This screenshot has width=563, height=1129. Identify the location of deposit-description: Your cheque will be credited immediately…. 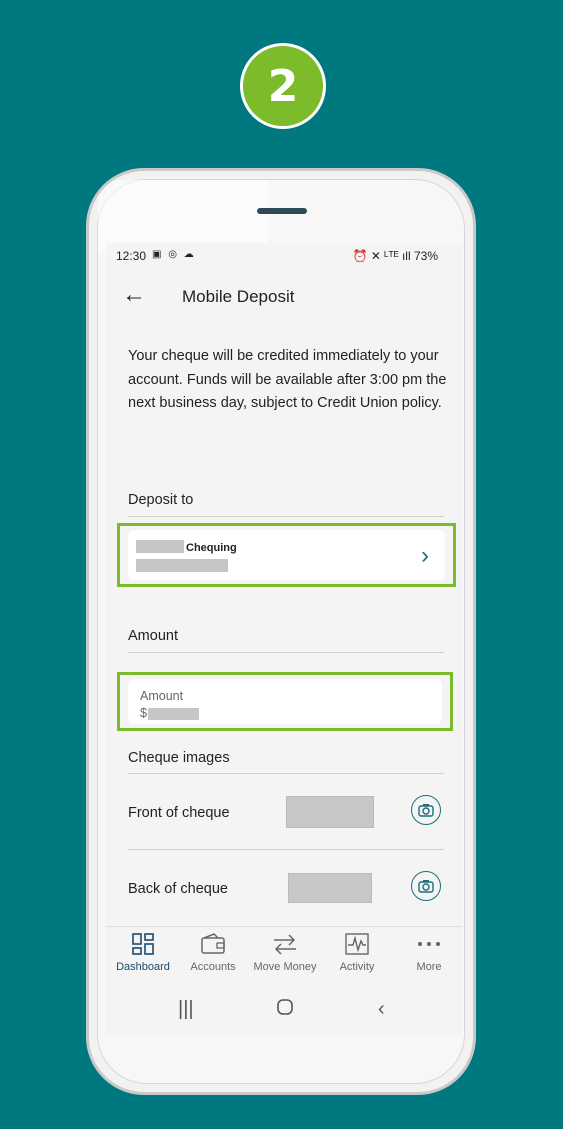
(287, 379).